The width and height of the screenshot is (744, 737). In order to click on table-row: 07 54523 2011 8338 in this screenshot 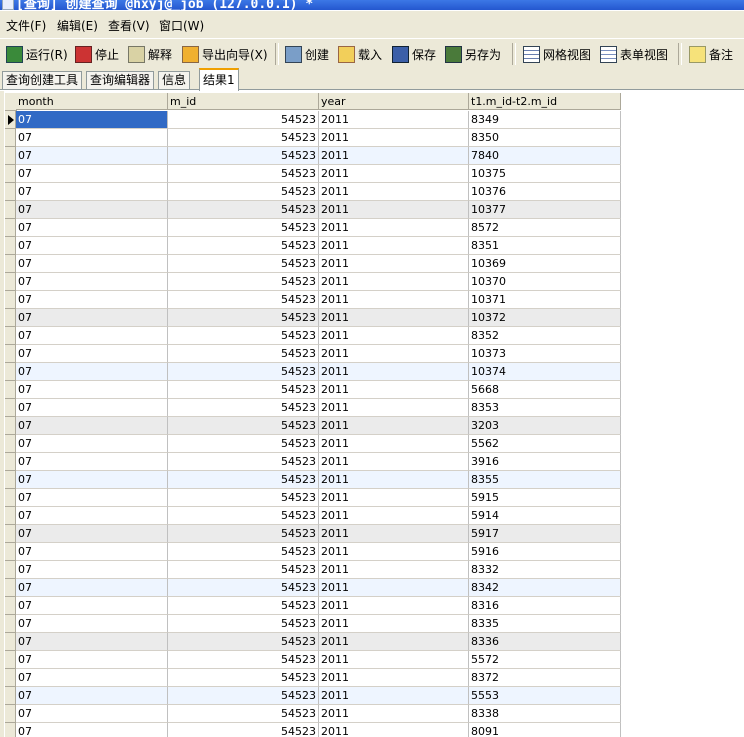, I will do `click(313, 714)`.